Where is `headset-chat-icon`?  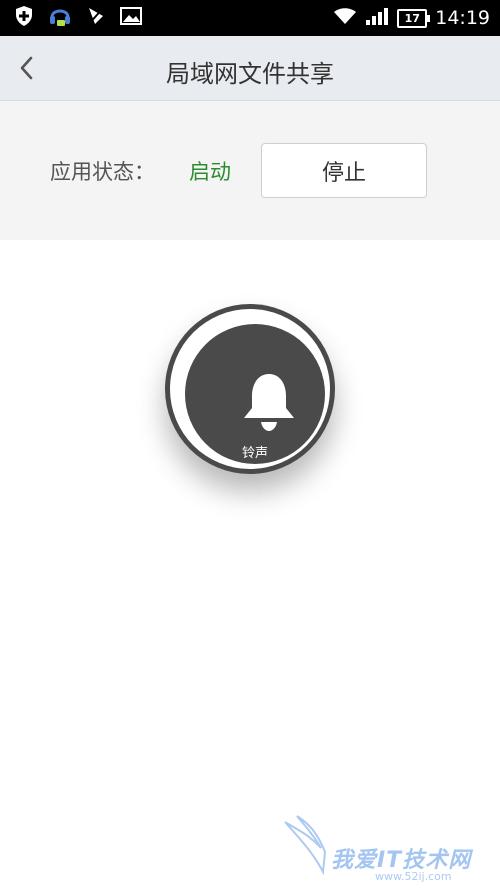 headset-chat-icon is located at coordinates (60, 18).